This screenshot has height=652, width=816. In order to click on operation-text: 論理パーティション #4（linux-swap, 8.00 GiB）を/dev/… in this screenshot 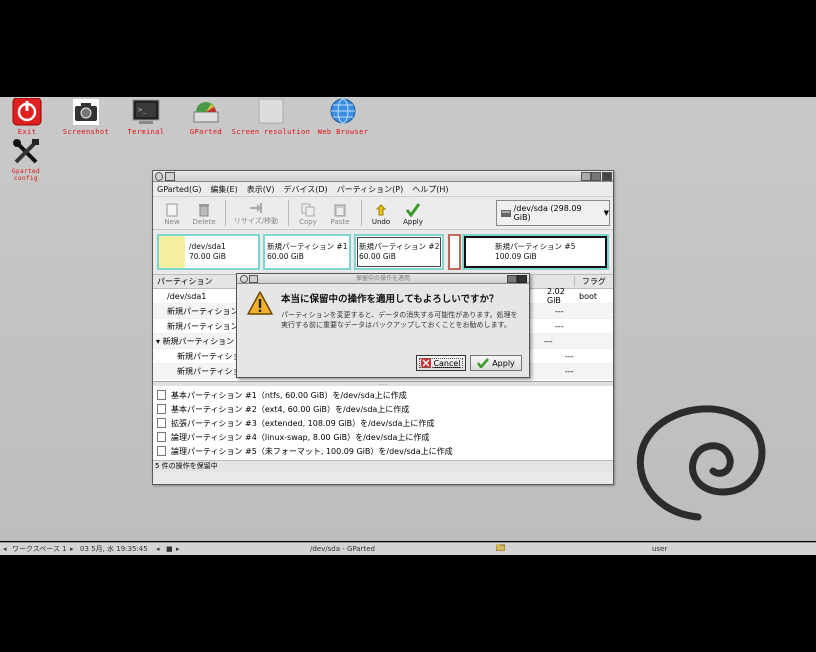, I will do `click(300, 437)`.